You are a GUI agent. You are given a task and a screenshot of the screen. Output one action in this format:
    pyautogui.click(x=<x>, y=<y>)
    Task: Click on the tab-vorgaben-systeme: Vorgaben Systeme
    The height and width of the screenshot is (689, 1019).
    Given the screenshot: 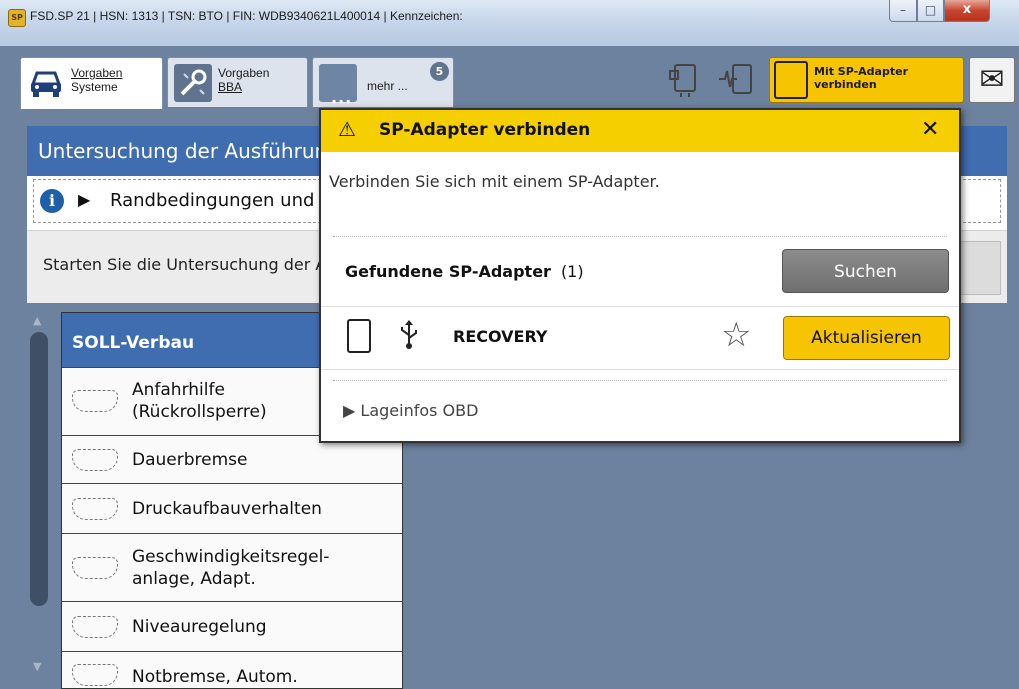 What is the action you would take?
    pyautogui.click(x=91, y=83)
    